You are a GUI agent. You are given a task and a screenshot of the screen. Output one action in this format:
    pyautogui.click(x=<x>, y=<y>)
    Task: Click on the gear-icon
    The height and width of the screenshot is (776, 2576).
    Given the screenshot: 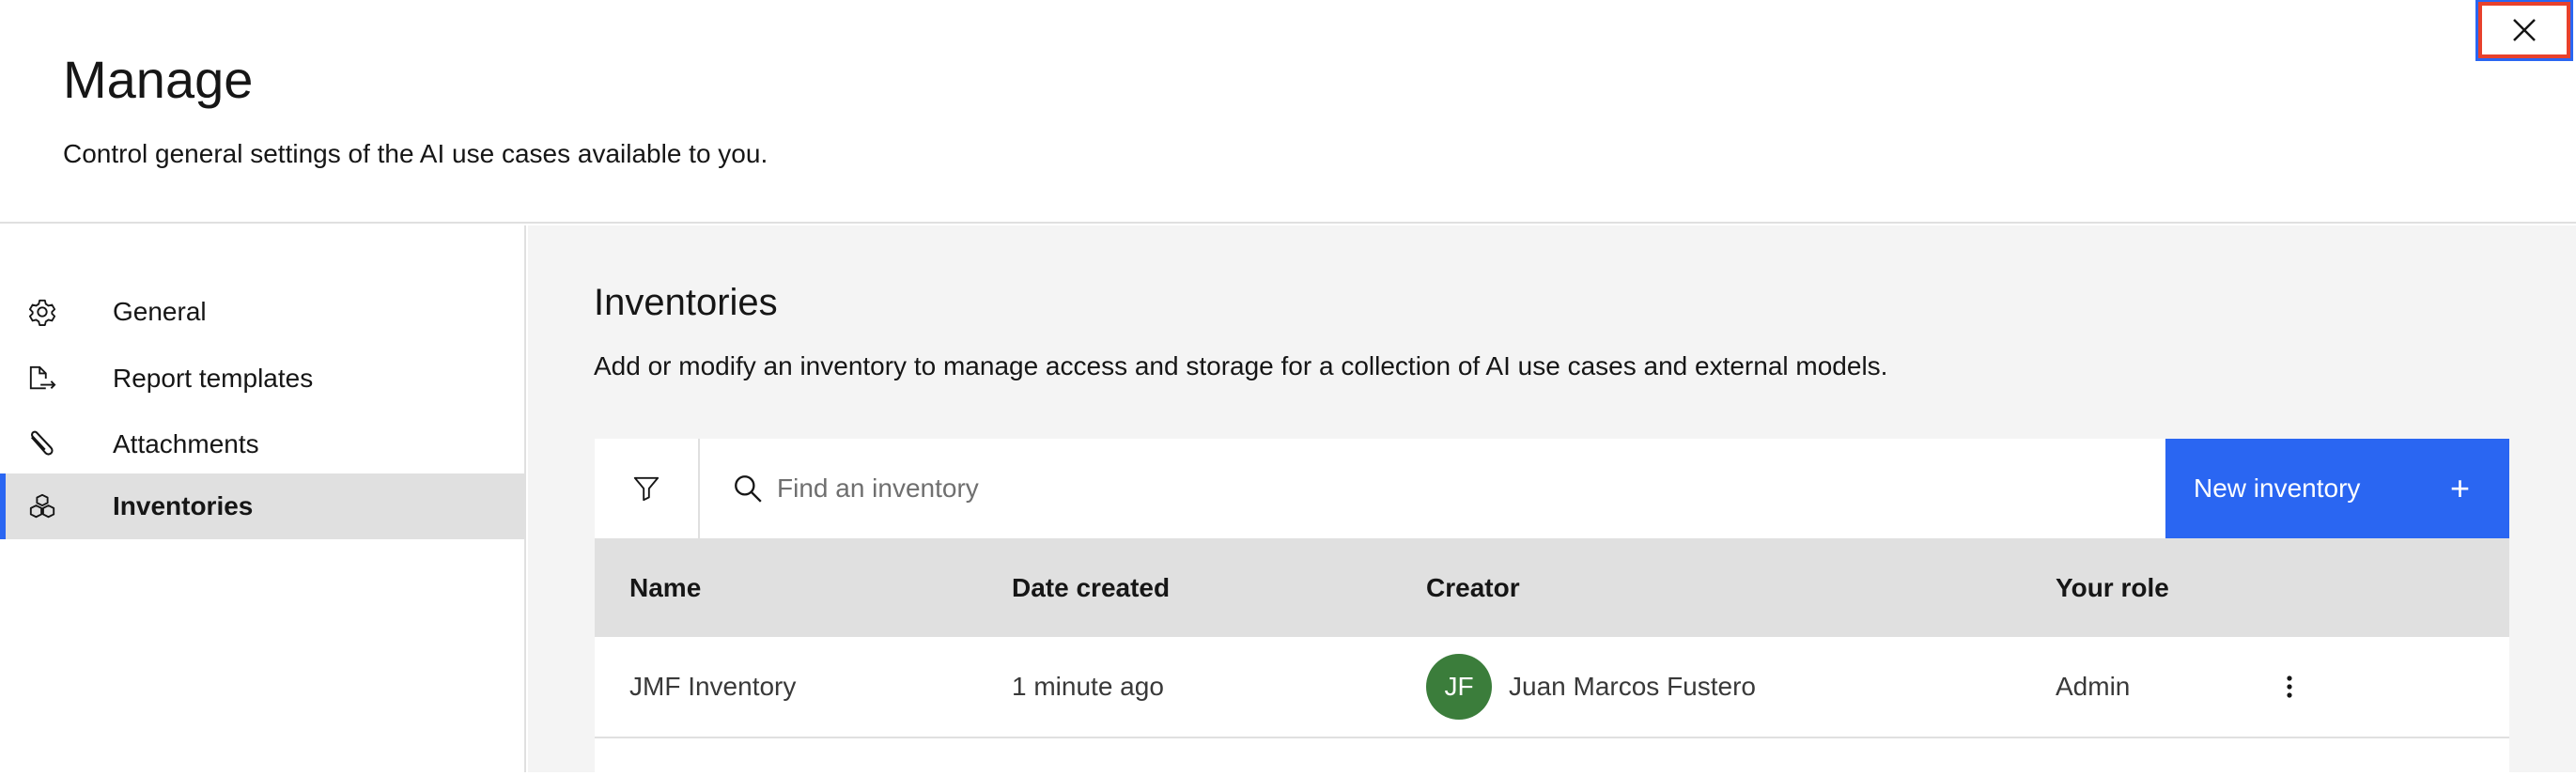 What is the action you would take?
    pyautogui.click(x=42, y=312)
    